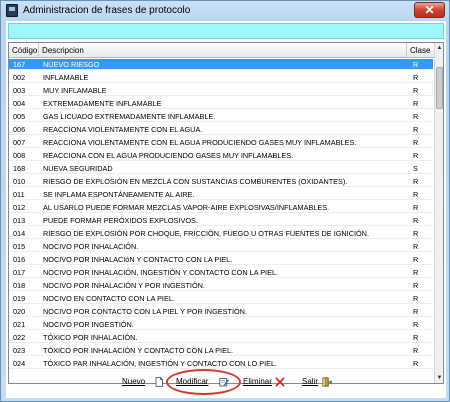  I want to click on cell-code: 013, so click(19, 220).